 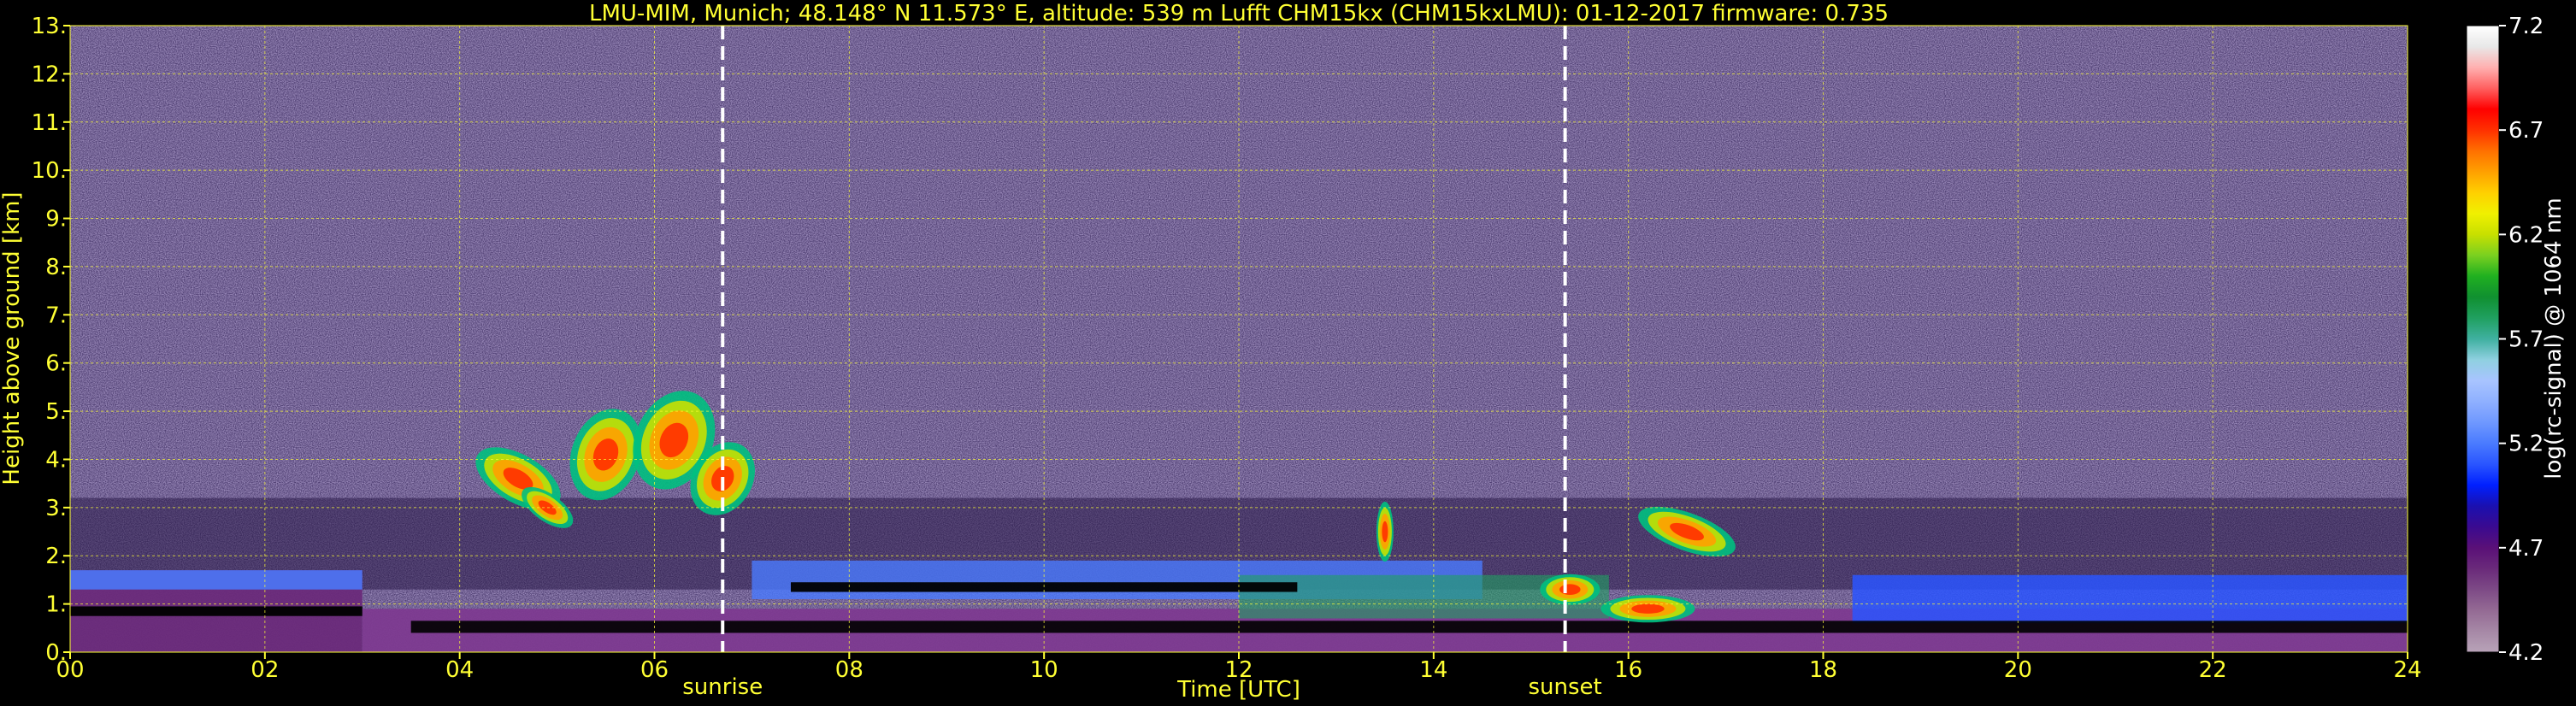 What do you see at coordinates (1564, 687) in the screenshot?
I see `sunset-label: sunset` at bounding box center [1564, 687].